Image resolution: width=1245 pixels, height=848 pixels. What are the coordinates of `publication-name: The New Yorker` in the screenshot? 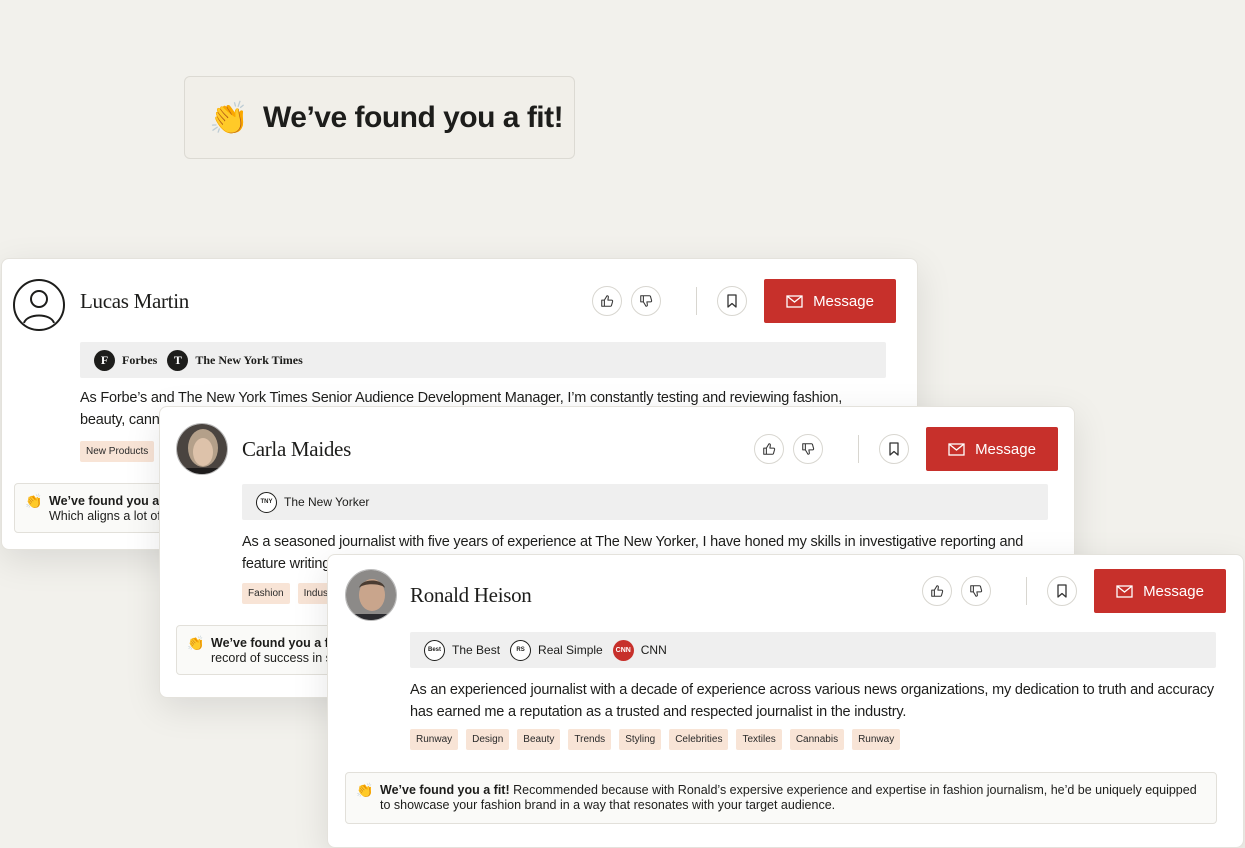 It's located at (327, 502).